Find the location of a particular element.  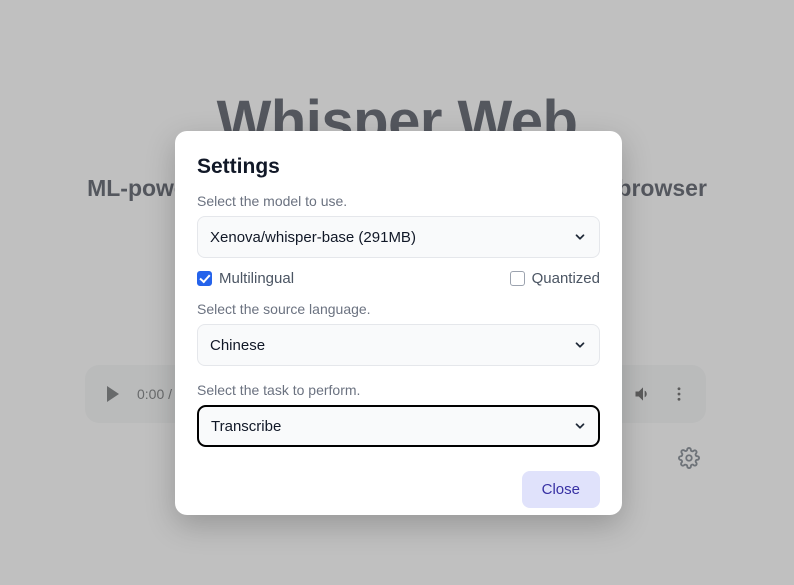

modal-footer: Close is located at coordinates (398, 481).